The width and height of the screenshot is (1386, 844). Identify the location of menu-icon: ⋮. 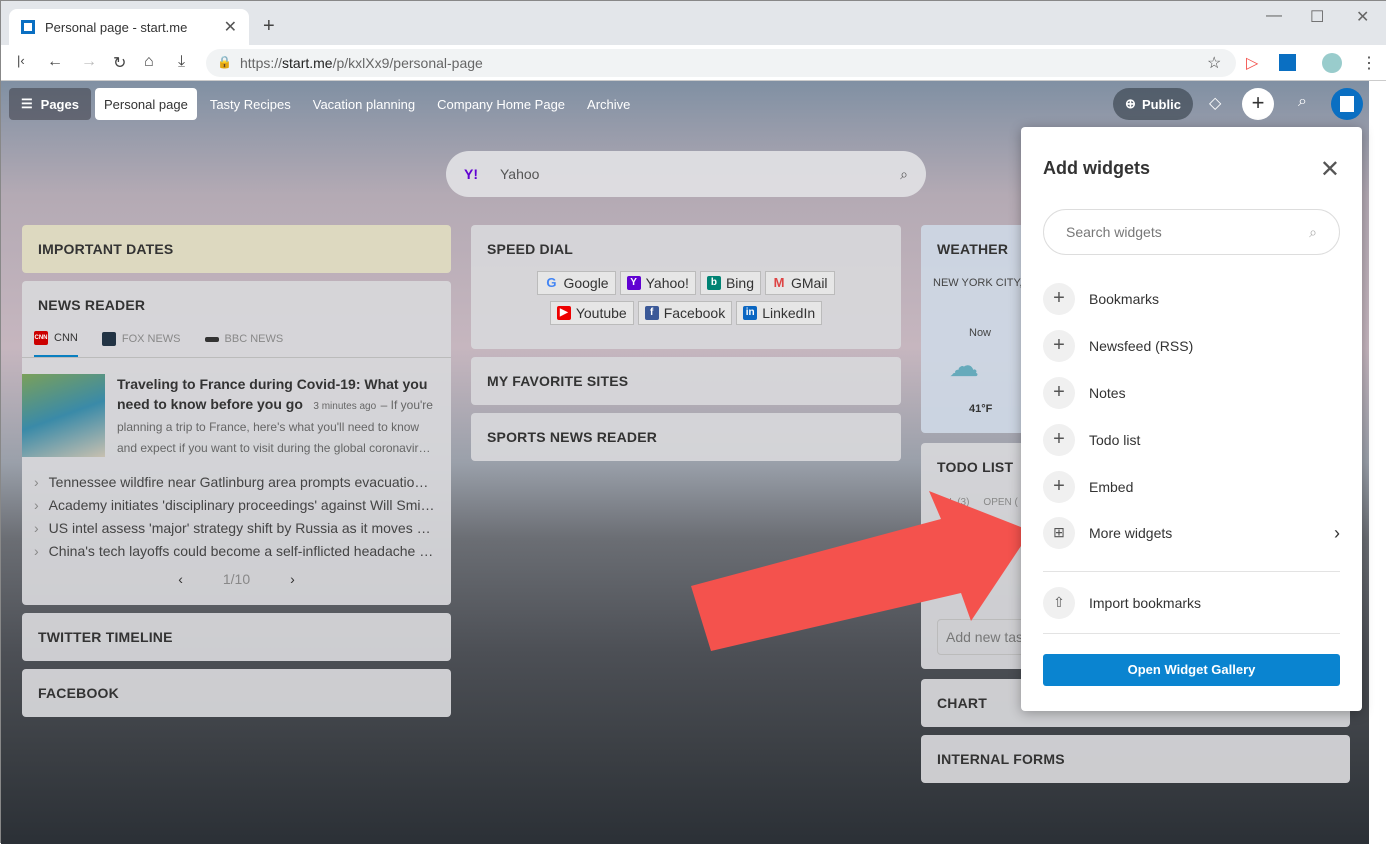
(1369, 63).